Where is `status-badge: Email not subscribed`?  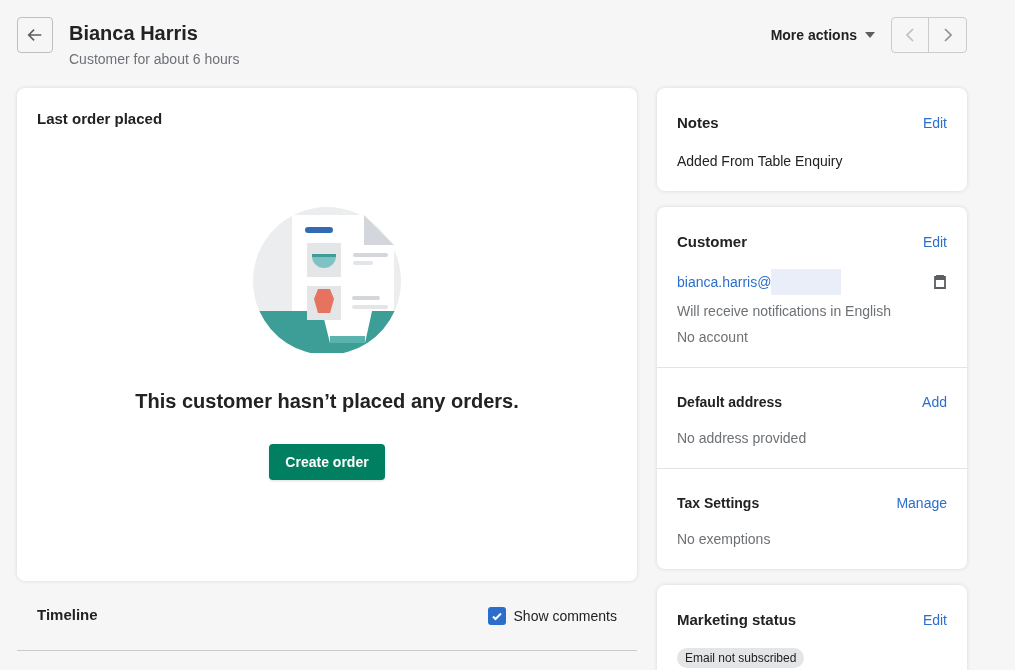 status-badge: Email not subscribed is located at coordinates (741, 657).